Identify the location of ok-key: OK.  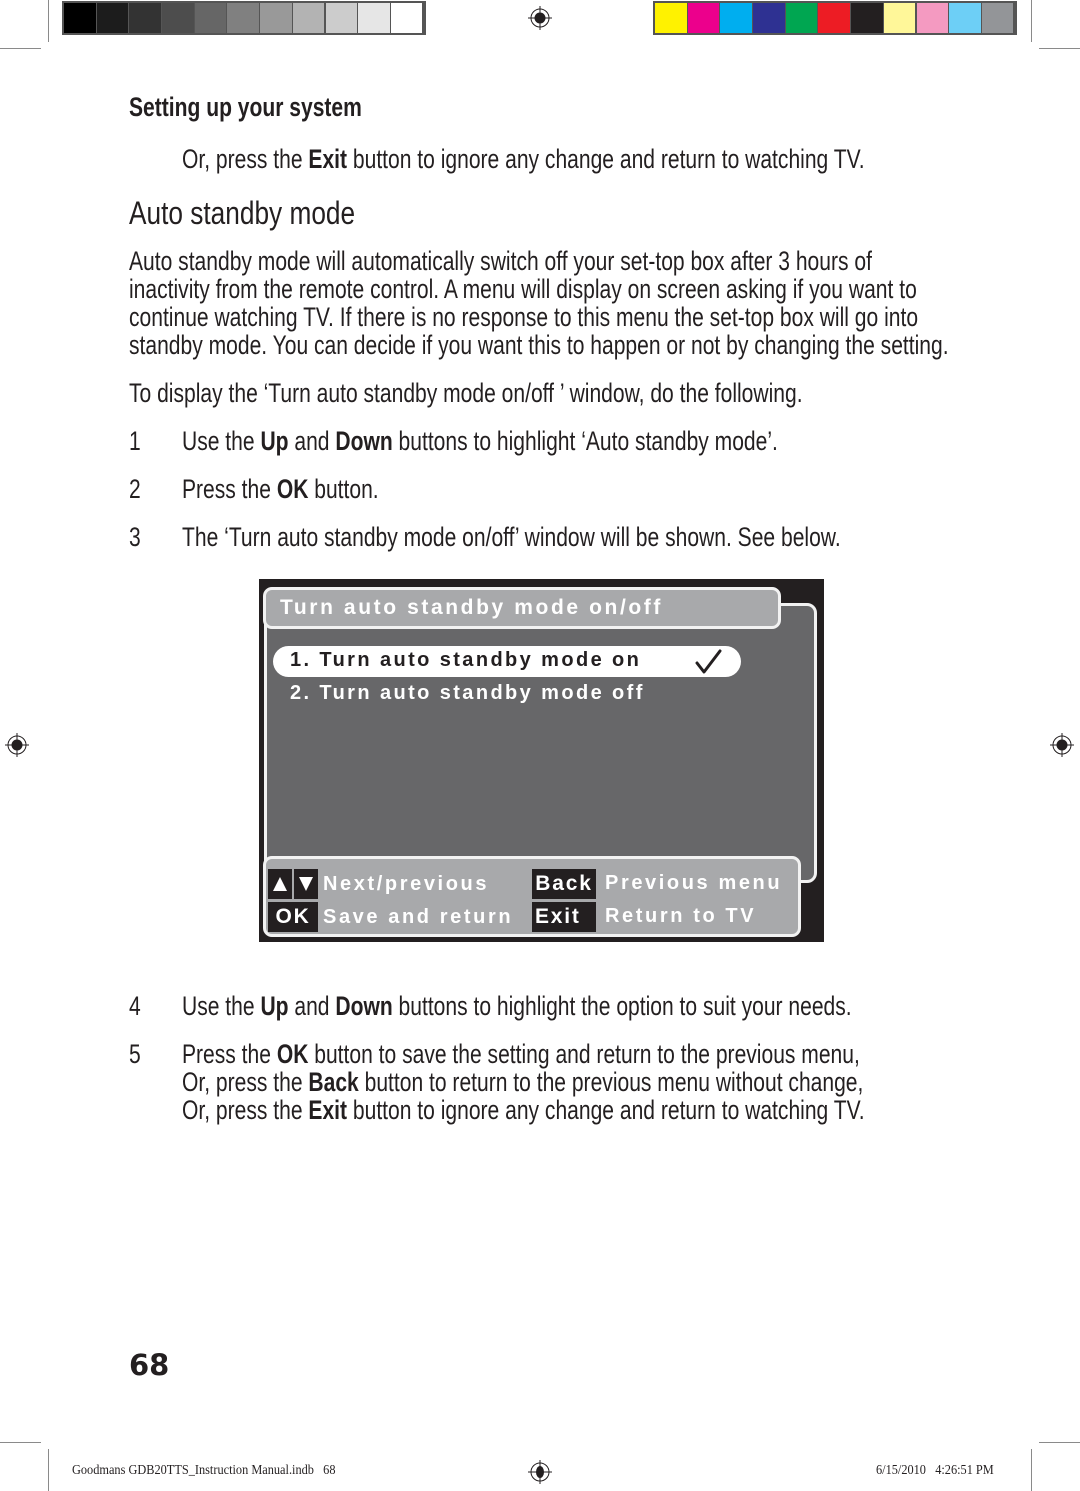
(293, 917).